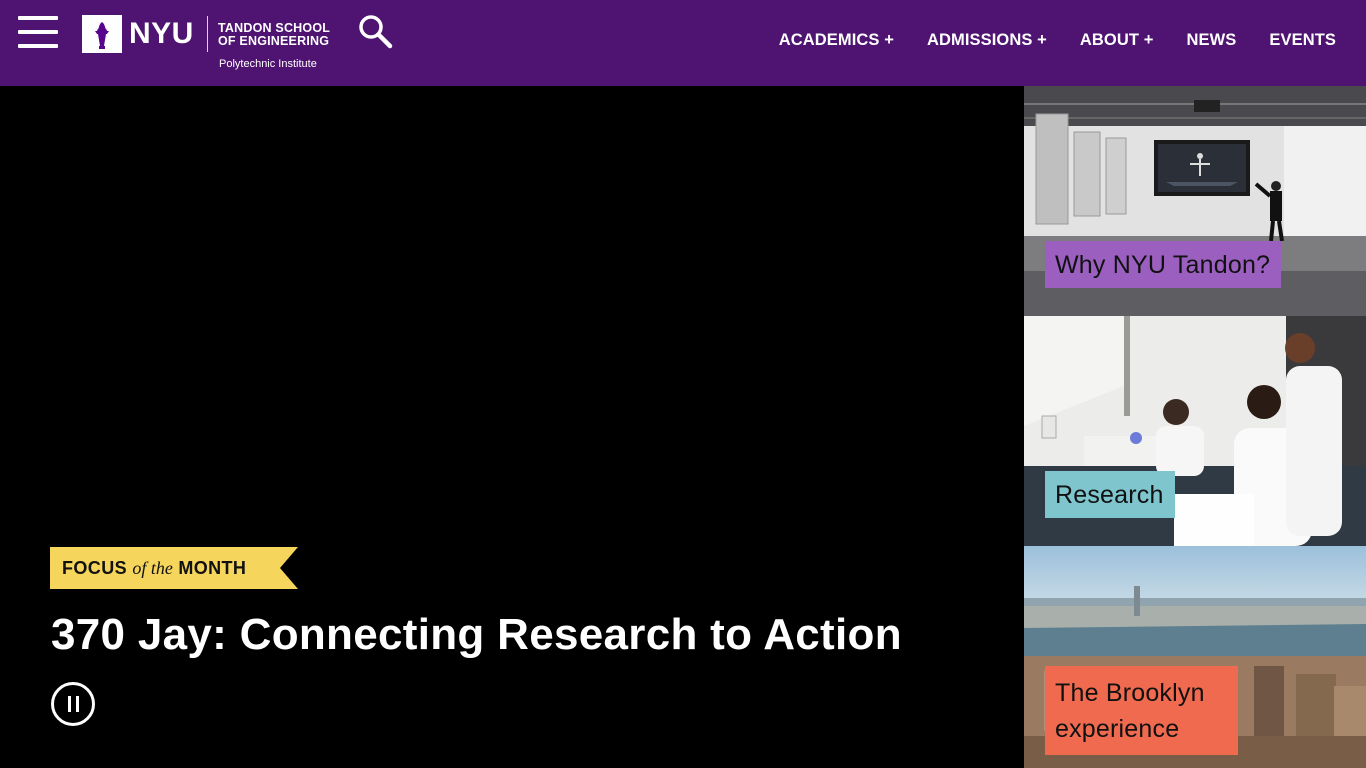 The width and height of the screenshot is (1366, 768). I want to click on logo-school-name: TANDON SCHOOL OF ENGINEERING, so click(274, 35).